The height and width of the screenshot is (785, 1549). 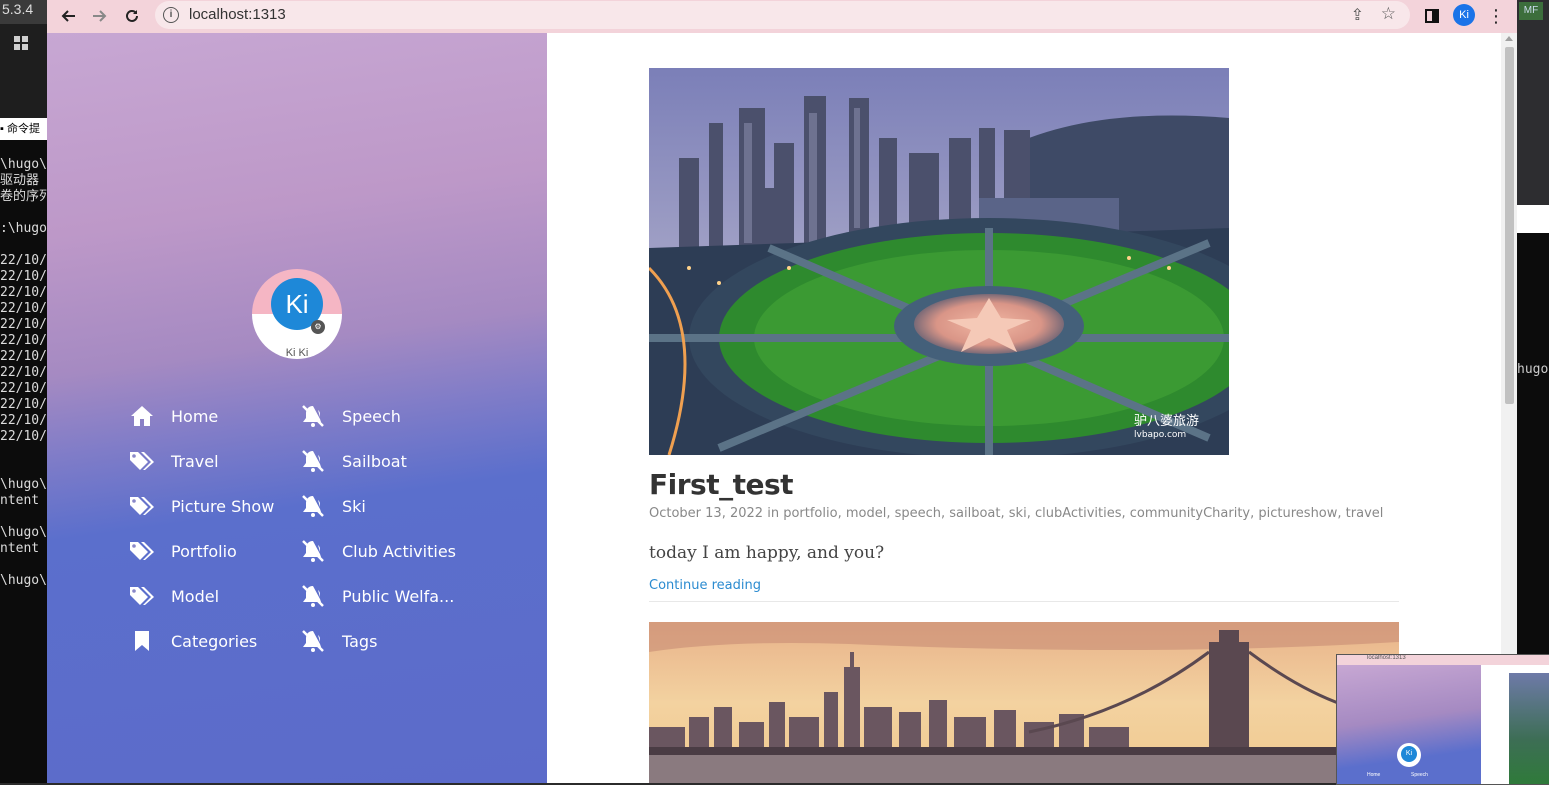 What do you see at coordinates (173, 416) in the screenshot?
I see `sidebar-item-home: Home` at bounding box center [173, 416].